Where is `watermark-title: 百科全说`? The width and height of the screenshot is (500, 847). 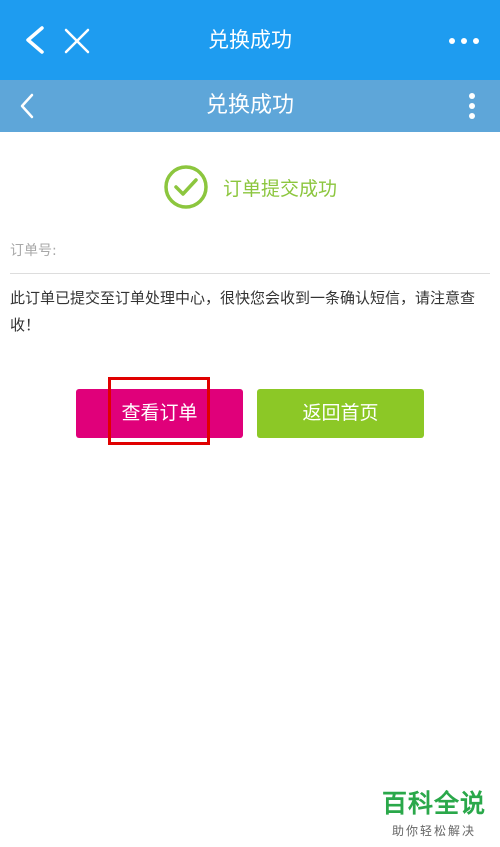 watermark-title: 百科全说 is located at coordinates (433, 803).